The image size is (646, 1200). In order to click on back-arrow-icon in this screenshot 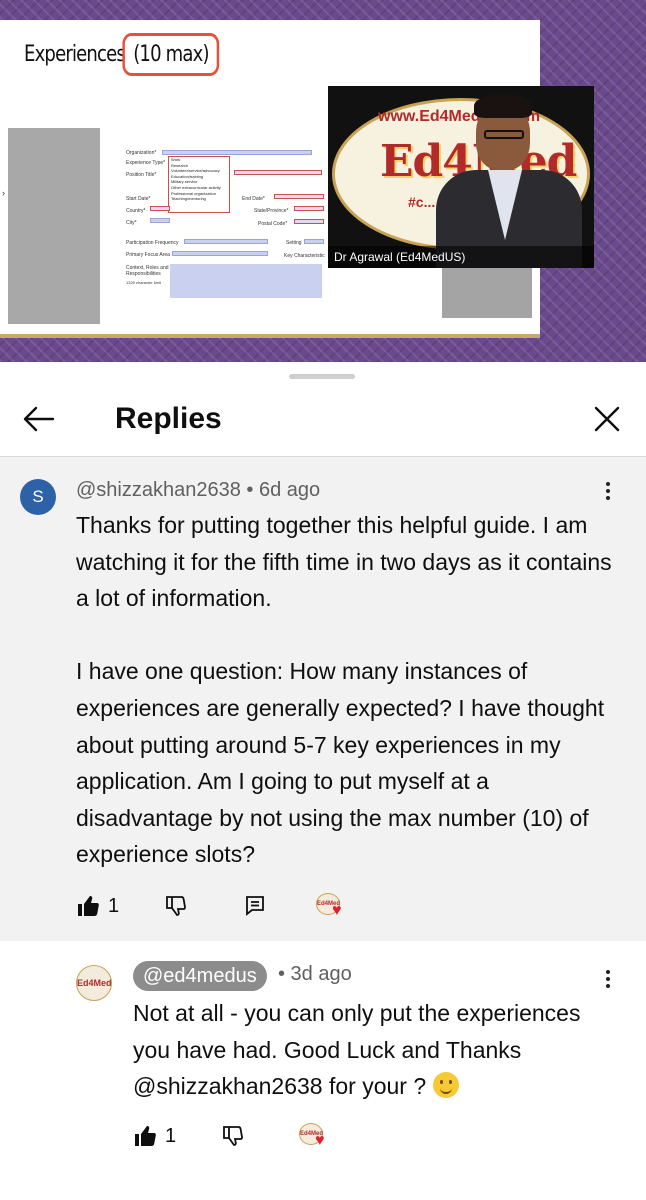, I will do `click(39, 419)`.